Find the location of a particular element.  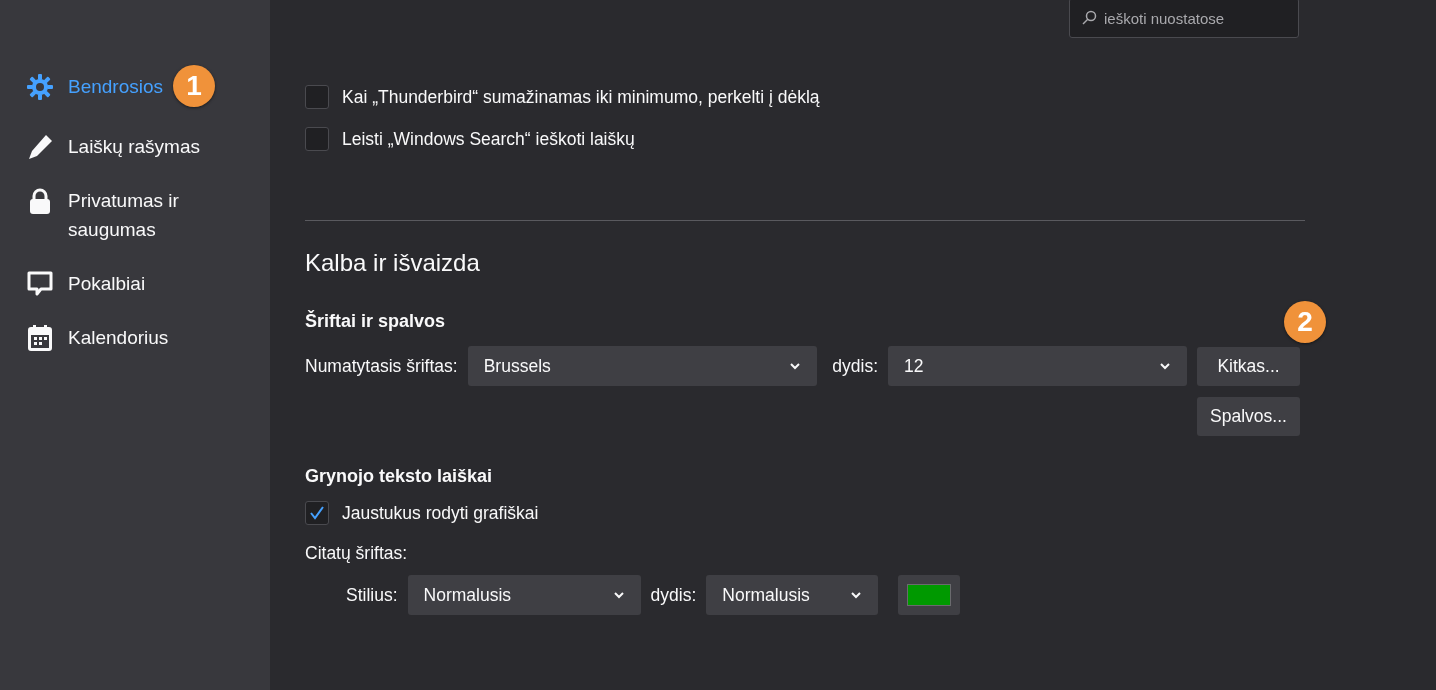

search-icon is located at coordinates (1089, 18).